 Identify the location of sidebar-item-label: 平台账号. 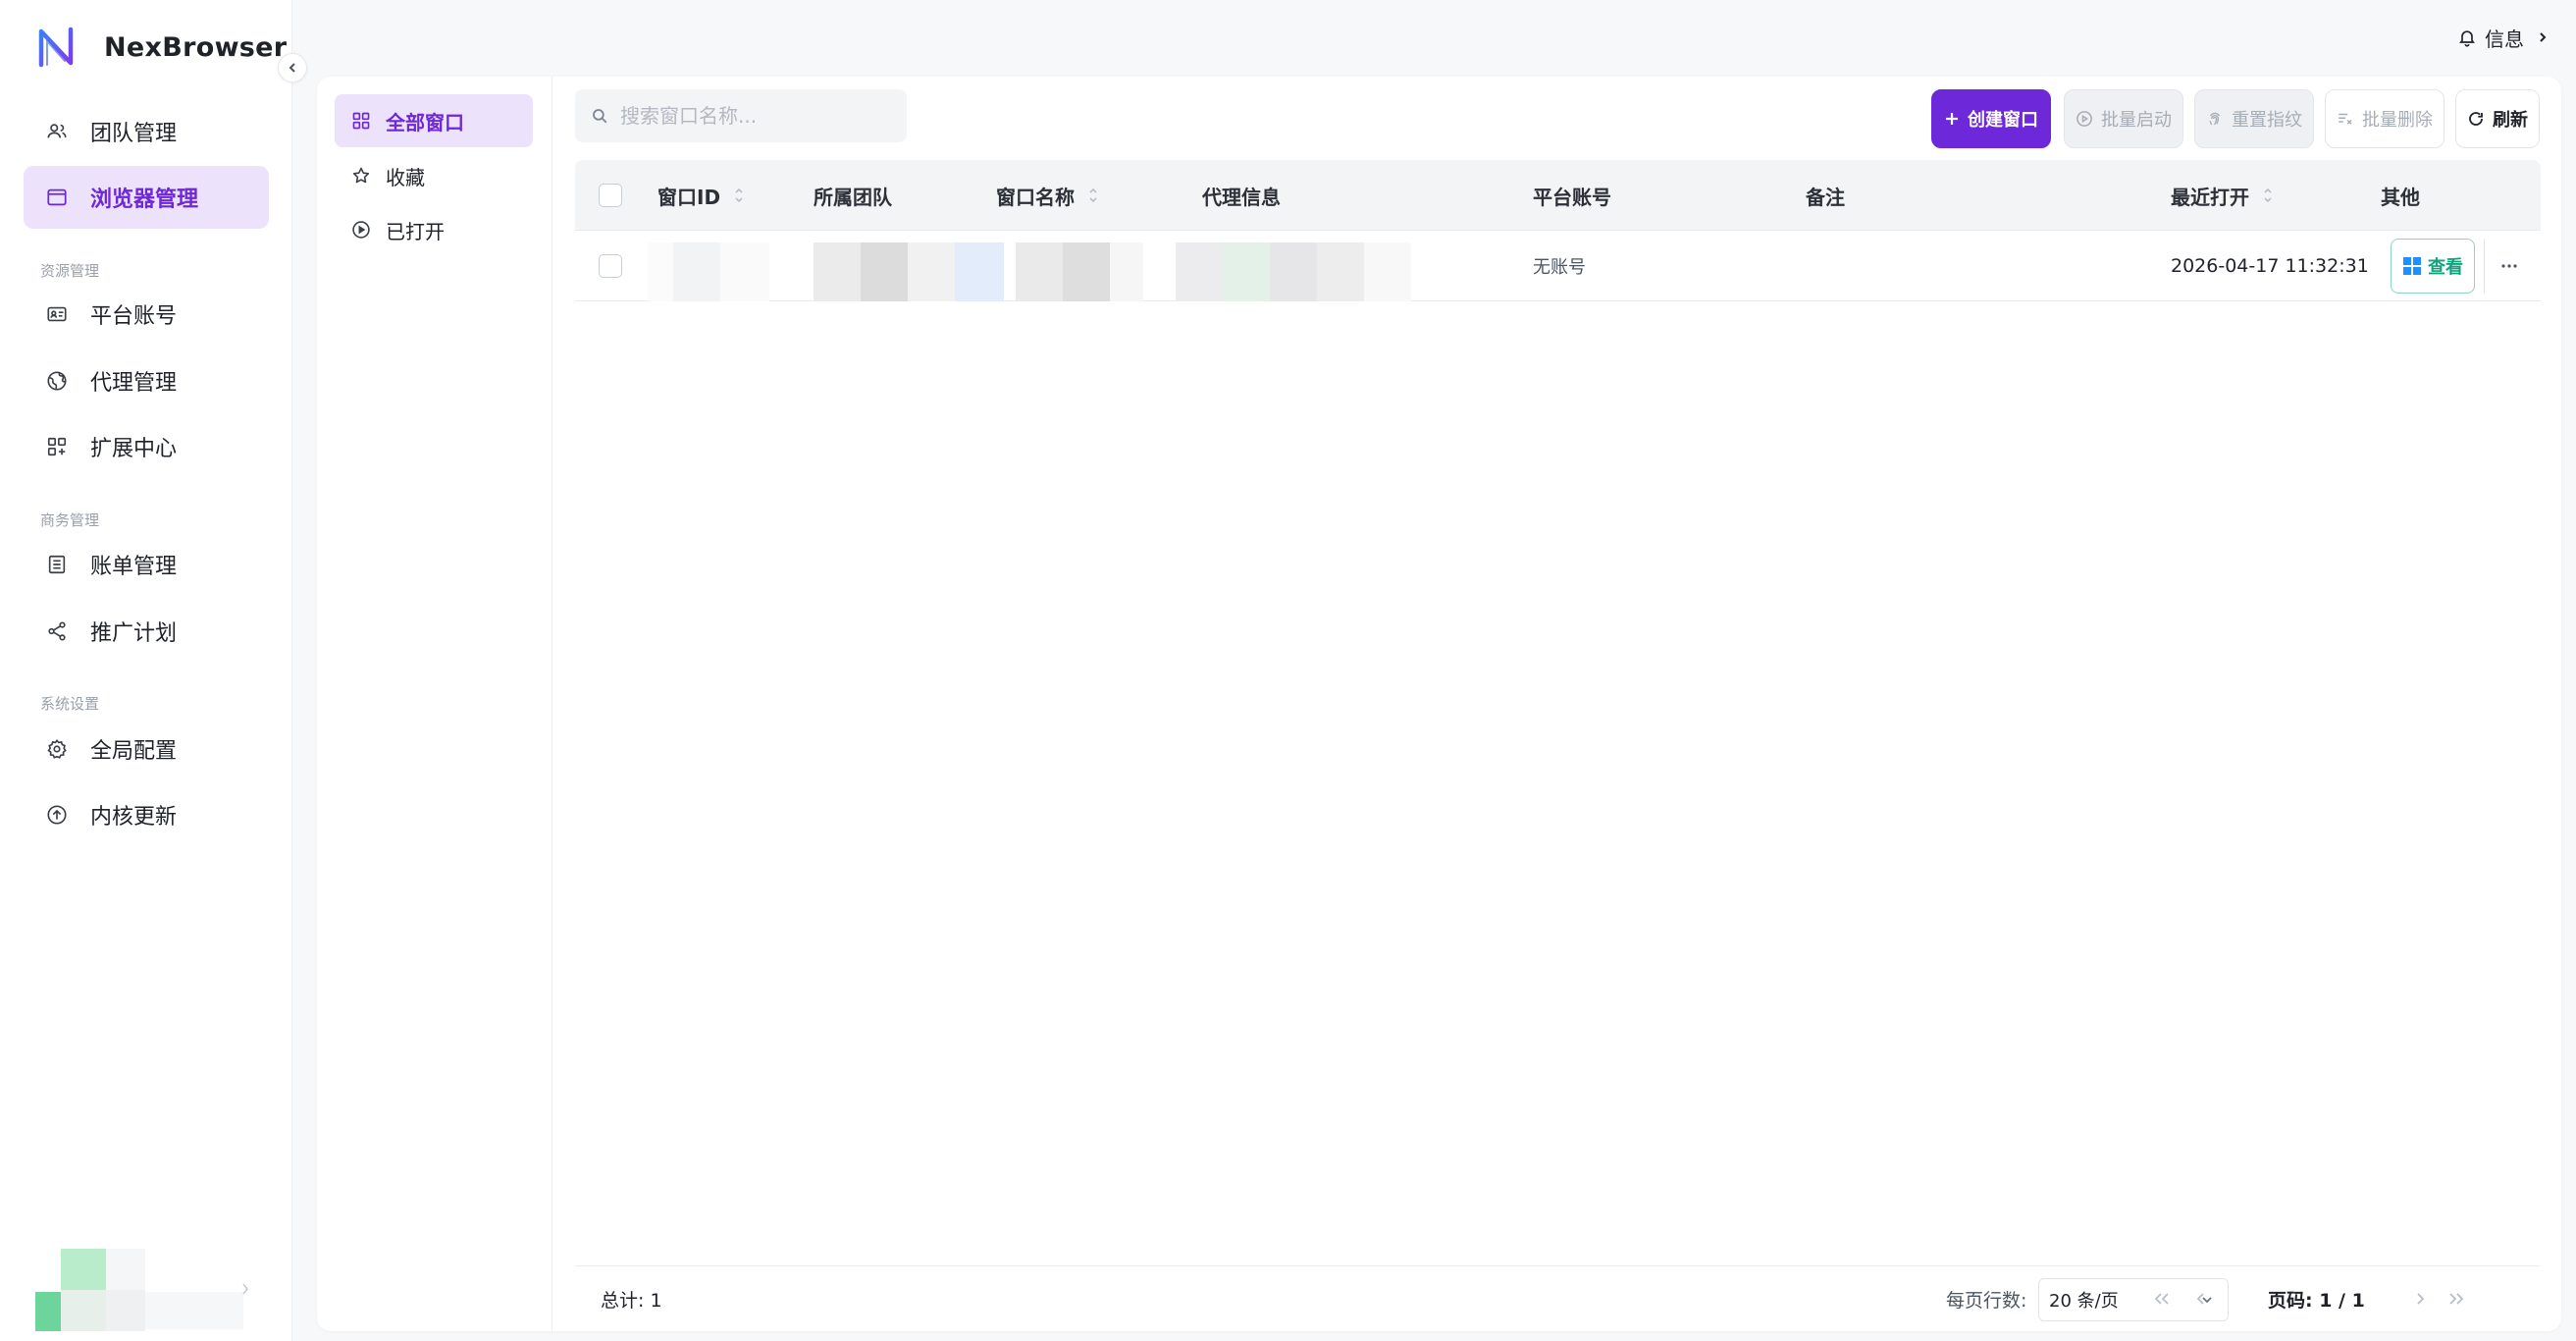
(134, 316).